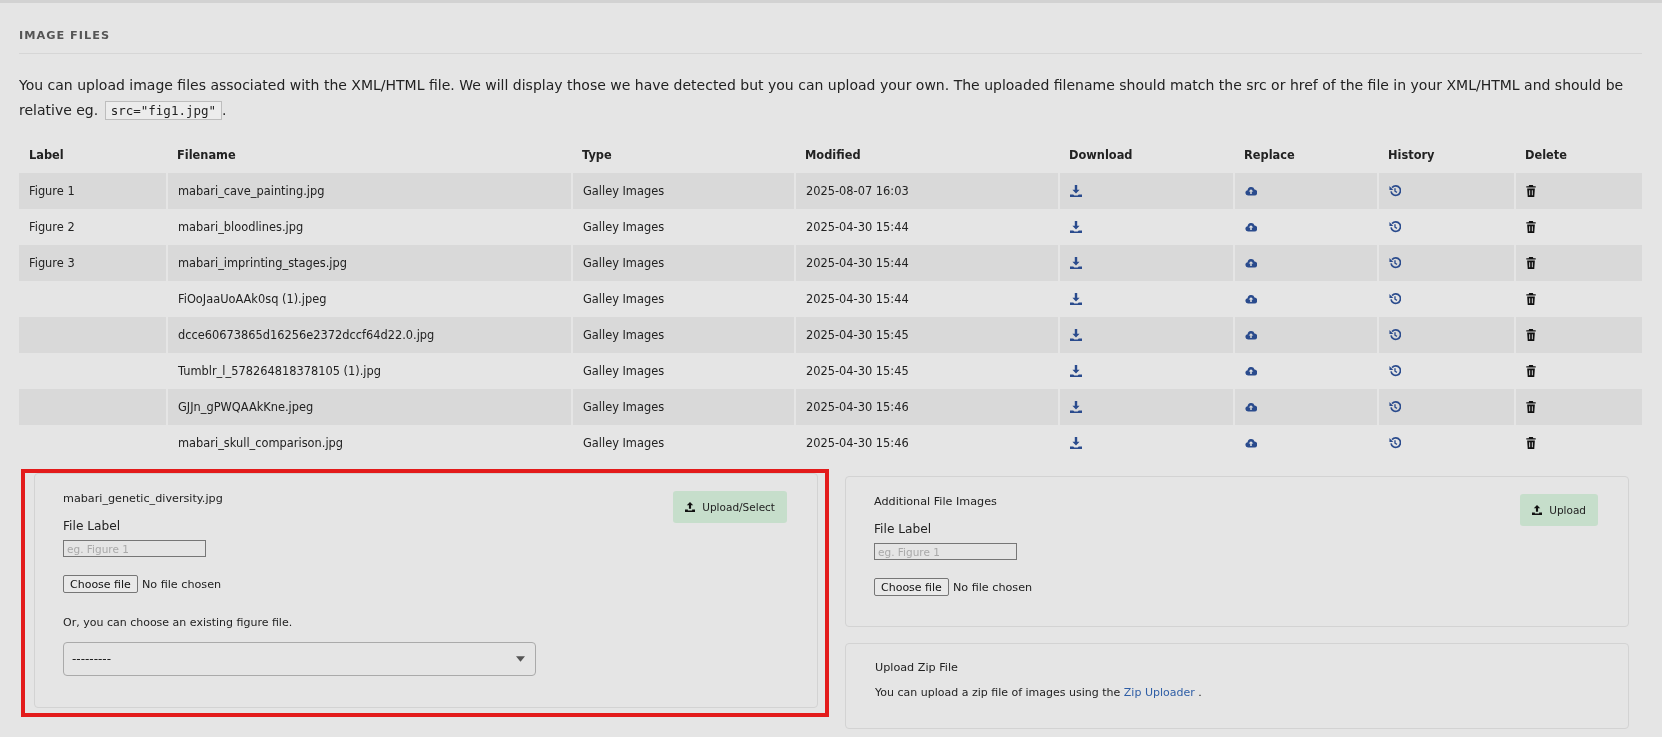 The image size is (1662, 737). I want to click on caret-down-icon, so click(520, 659).